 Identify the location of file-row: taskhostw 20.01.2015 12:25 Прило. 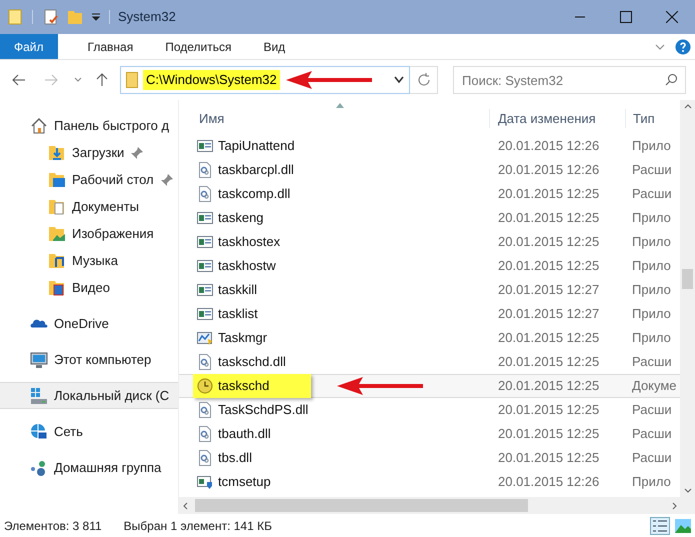
(429, 266).